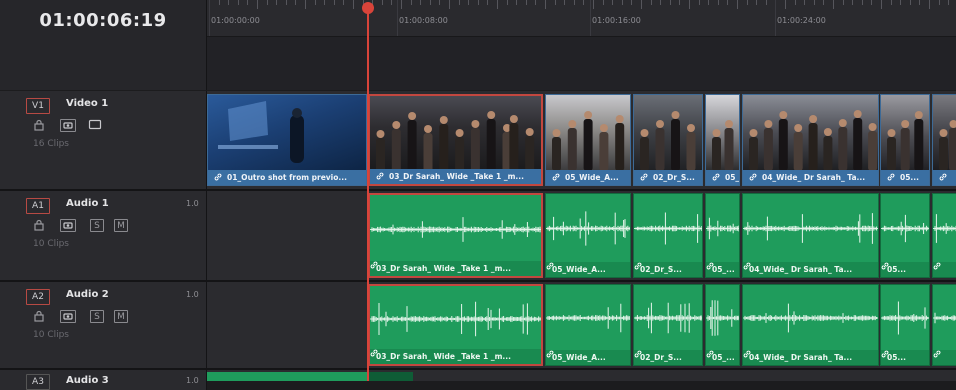 The image size is (956, 390). I want to click on audio3-track-lane, so click(581, 375).